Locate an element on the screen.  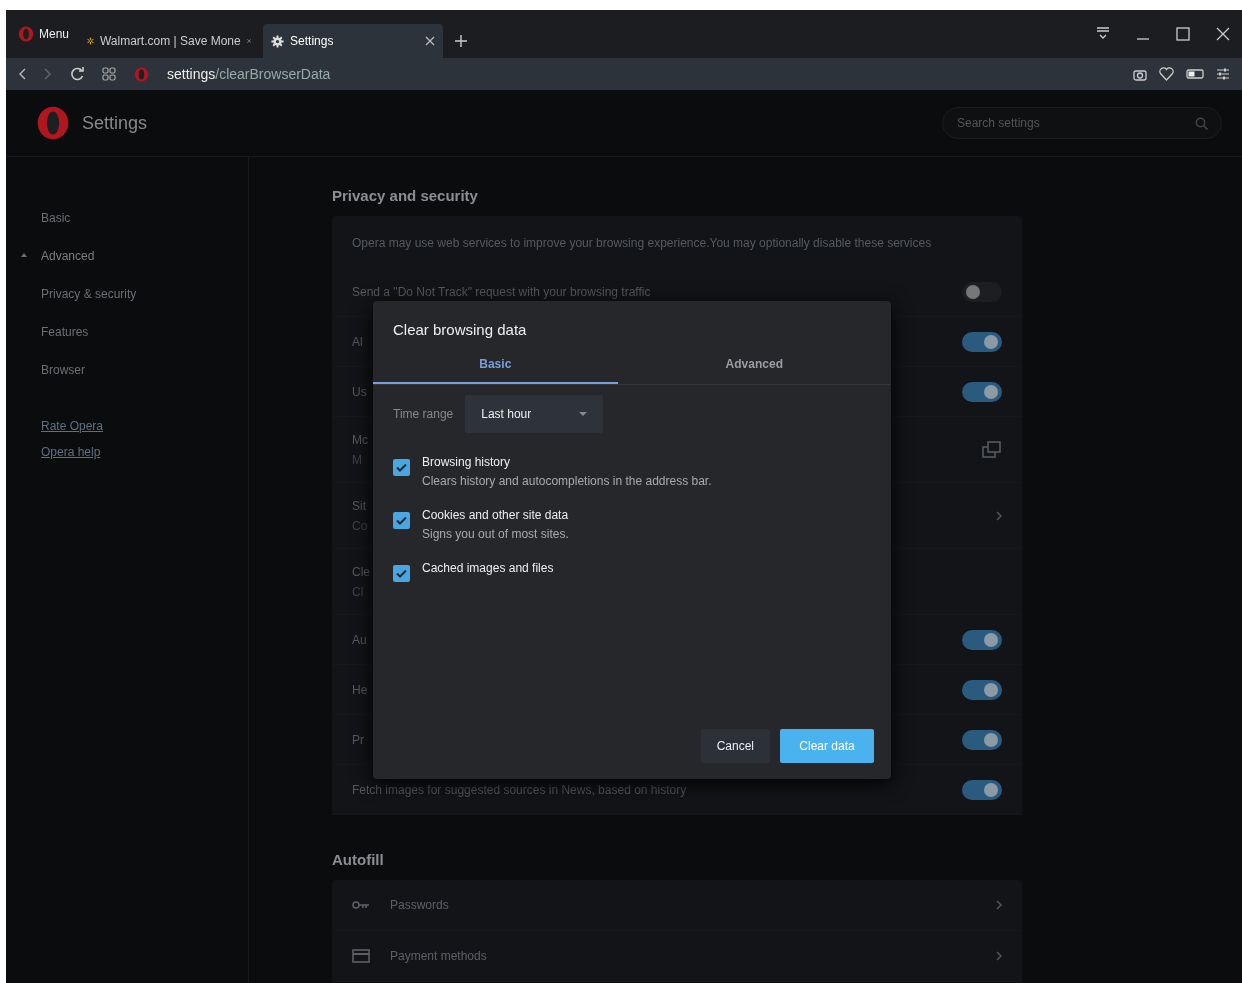
intro-text: Opera may use web services to improve your browsing experience.You may optionally disable these services is located at coordinates (642, 243).